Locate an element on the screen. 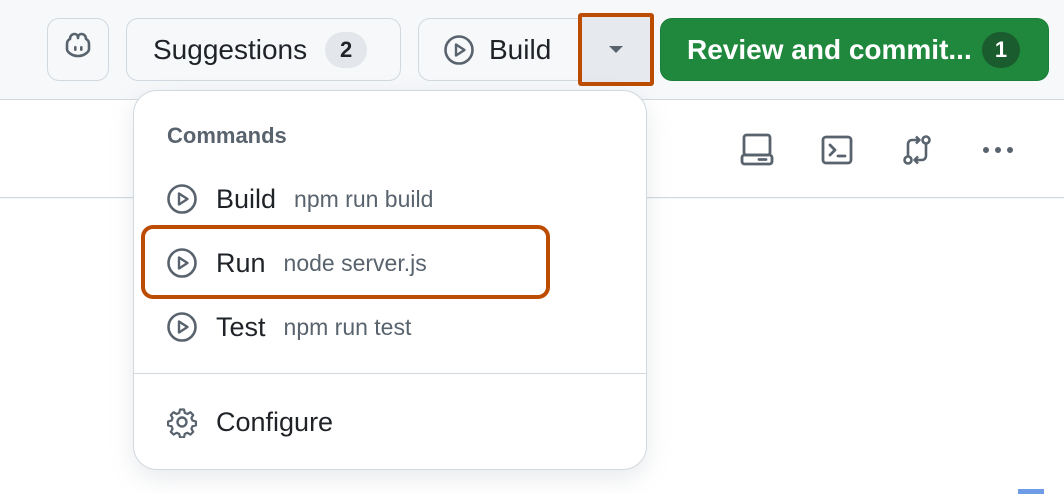  menu-item-build: Build npm run build is located at coordinates (299, 199).